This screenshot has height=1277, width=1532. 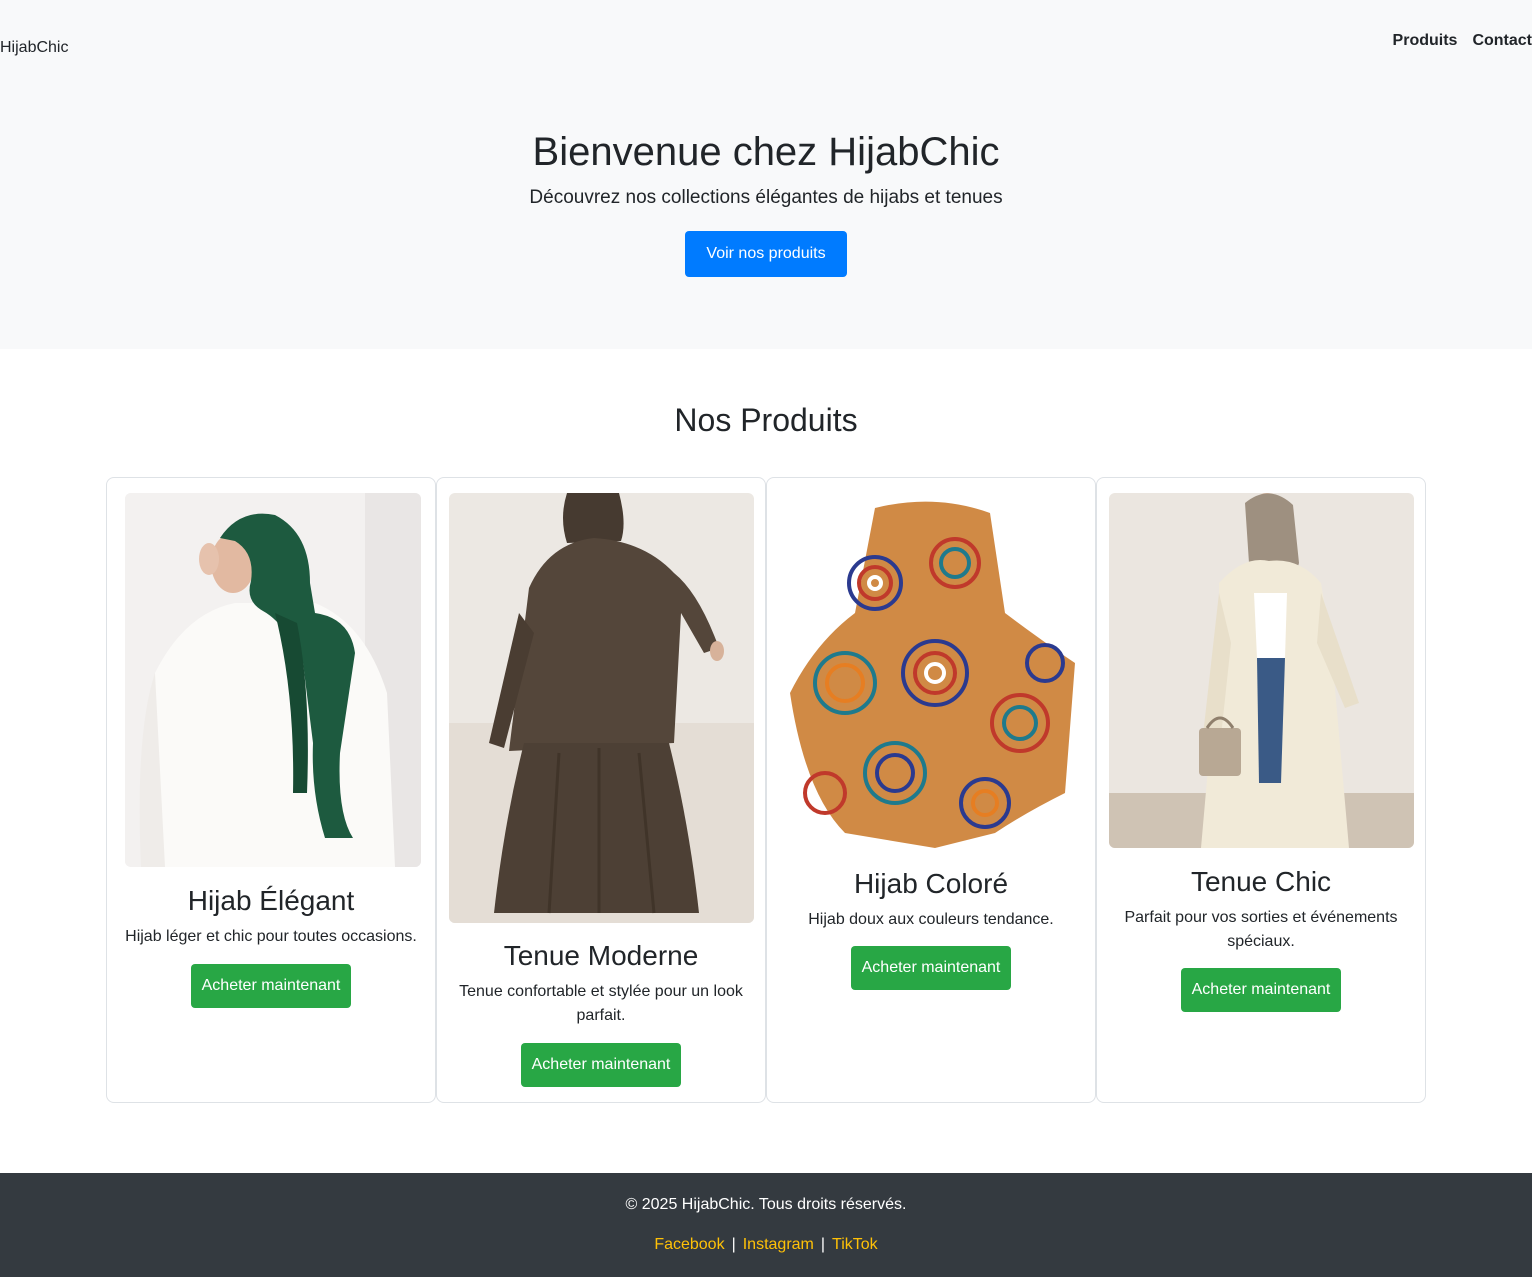 I want to click on product-description: Hijab doux aux couleurs tendance., so click(x=931, y=919).